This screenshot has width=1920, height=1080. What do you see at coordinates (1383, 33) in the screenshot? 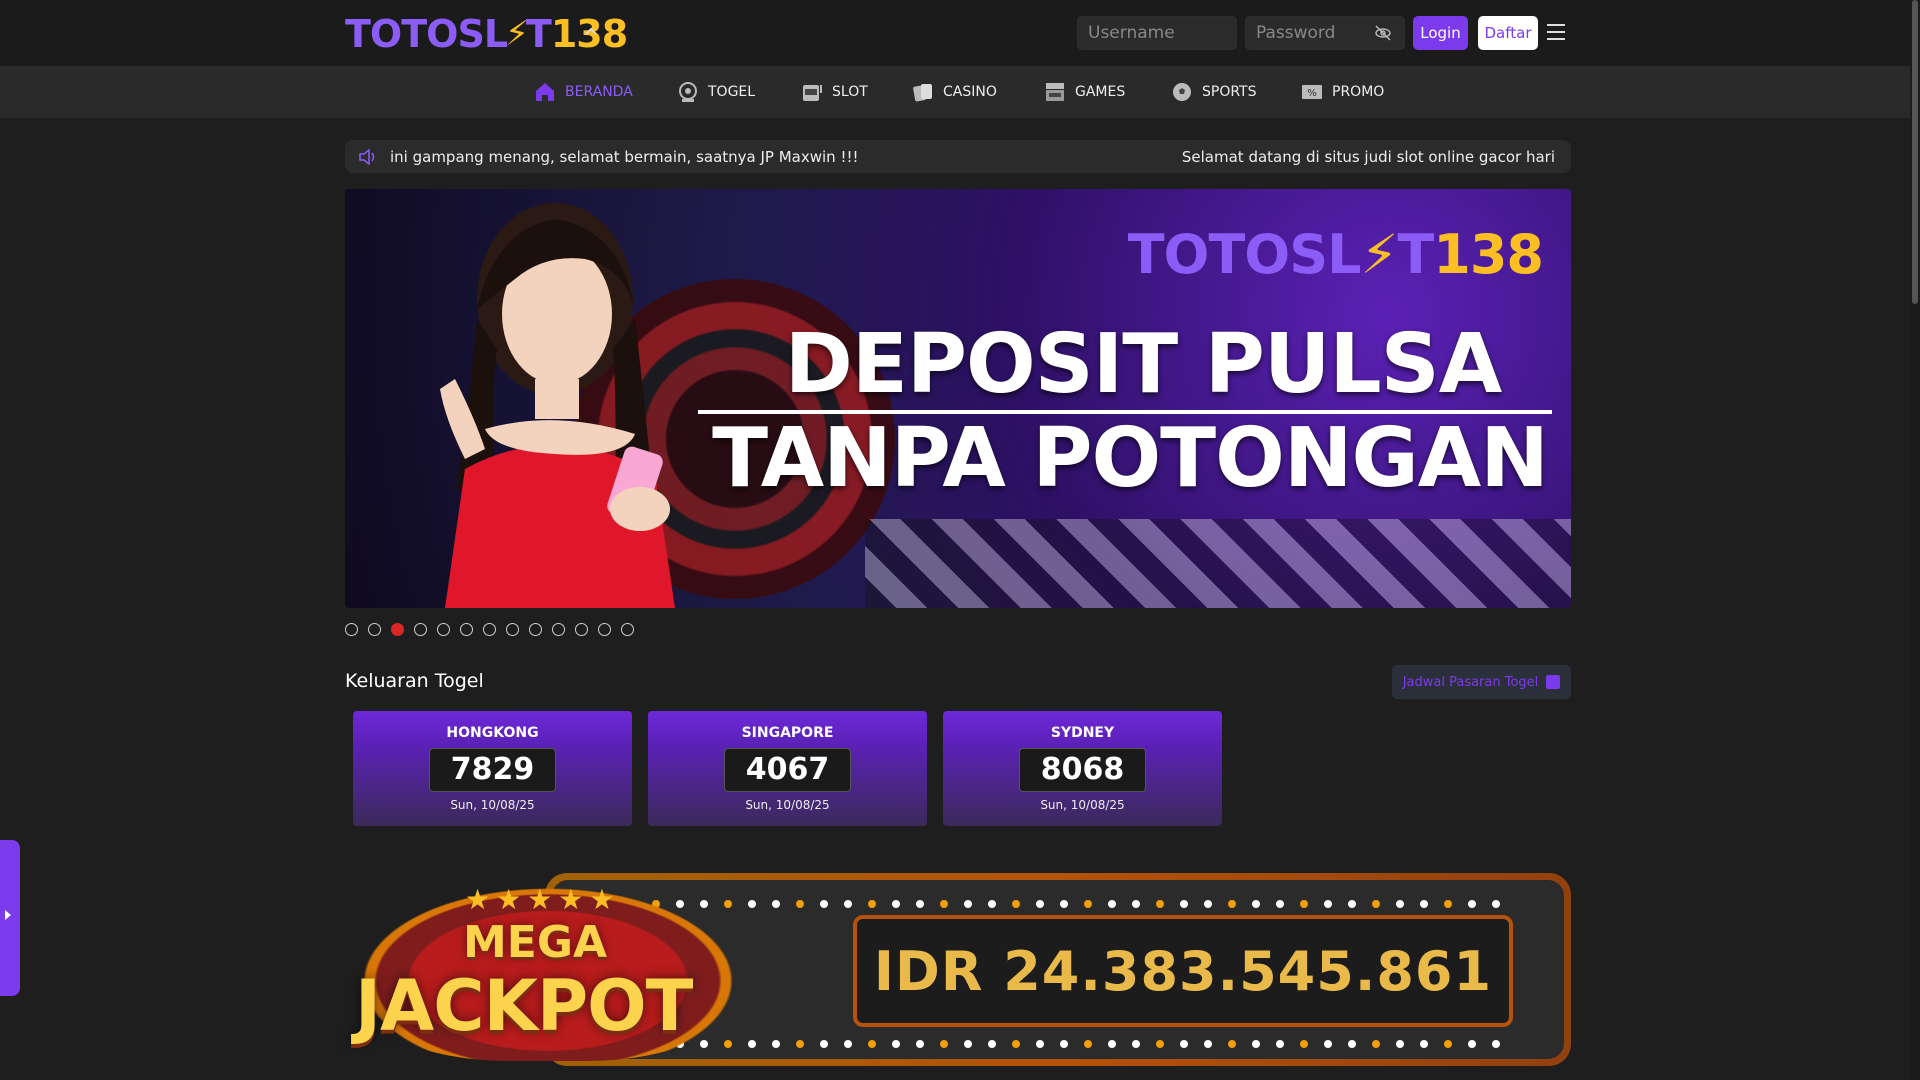
I see `eye-off-icon` at bounding box center [1383, 33].